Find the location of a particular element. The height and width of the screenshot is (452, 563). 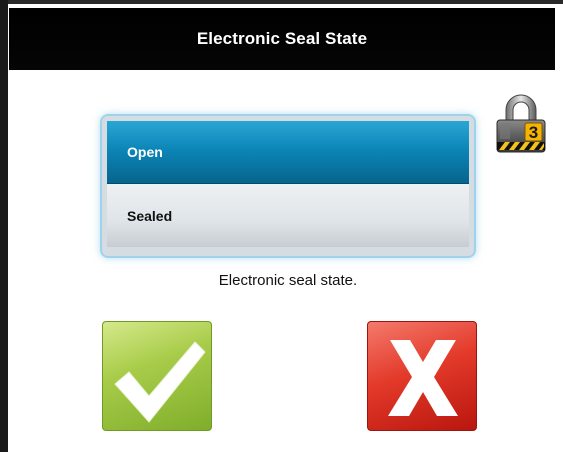

seal-option-open: Open is located at coordinates (288, 152).